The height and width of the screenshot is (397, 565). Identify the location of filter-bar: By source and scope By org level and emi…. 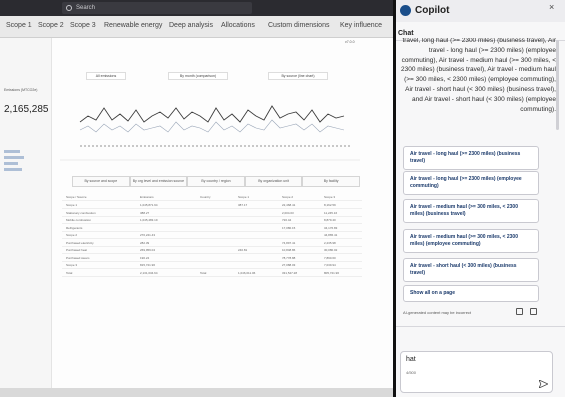
(216, 181).